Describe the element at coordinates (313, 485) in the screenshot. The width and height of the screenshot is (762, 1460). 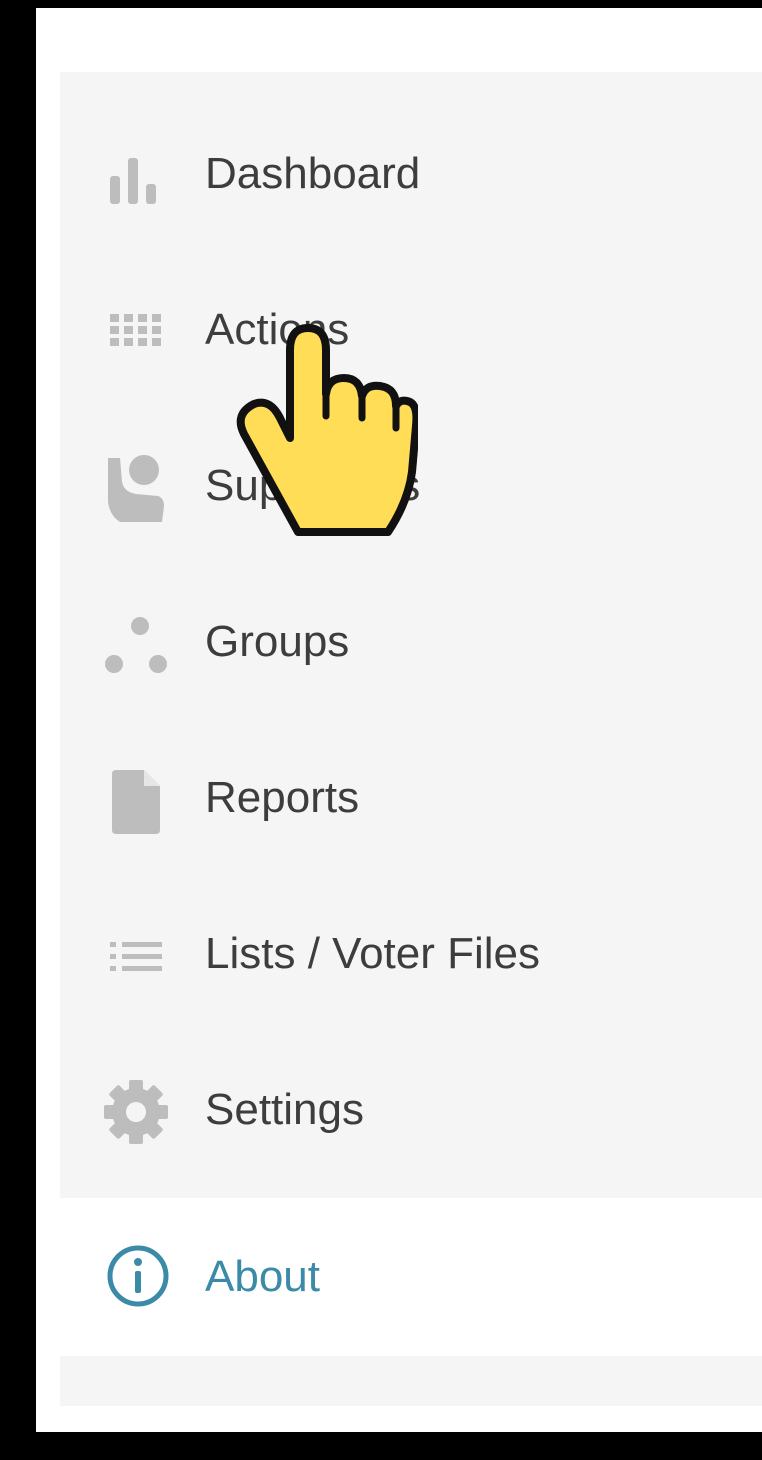
I see `sidebar-item-label: Supporters` at that location.